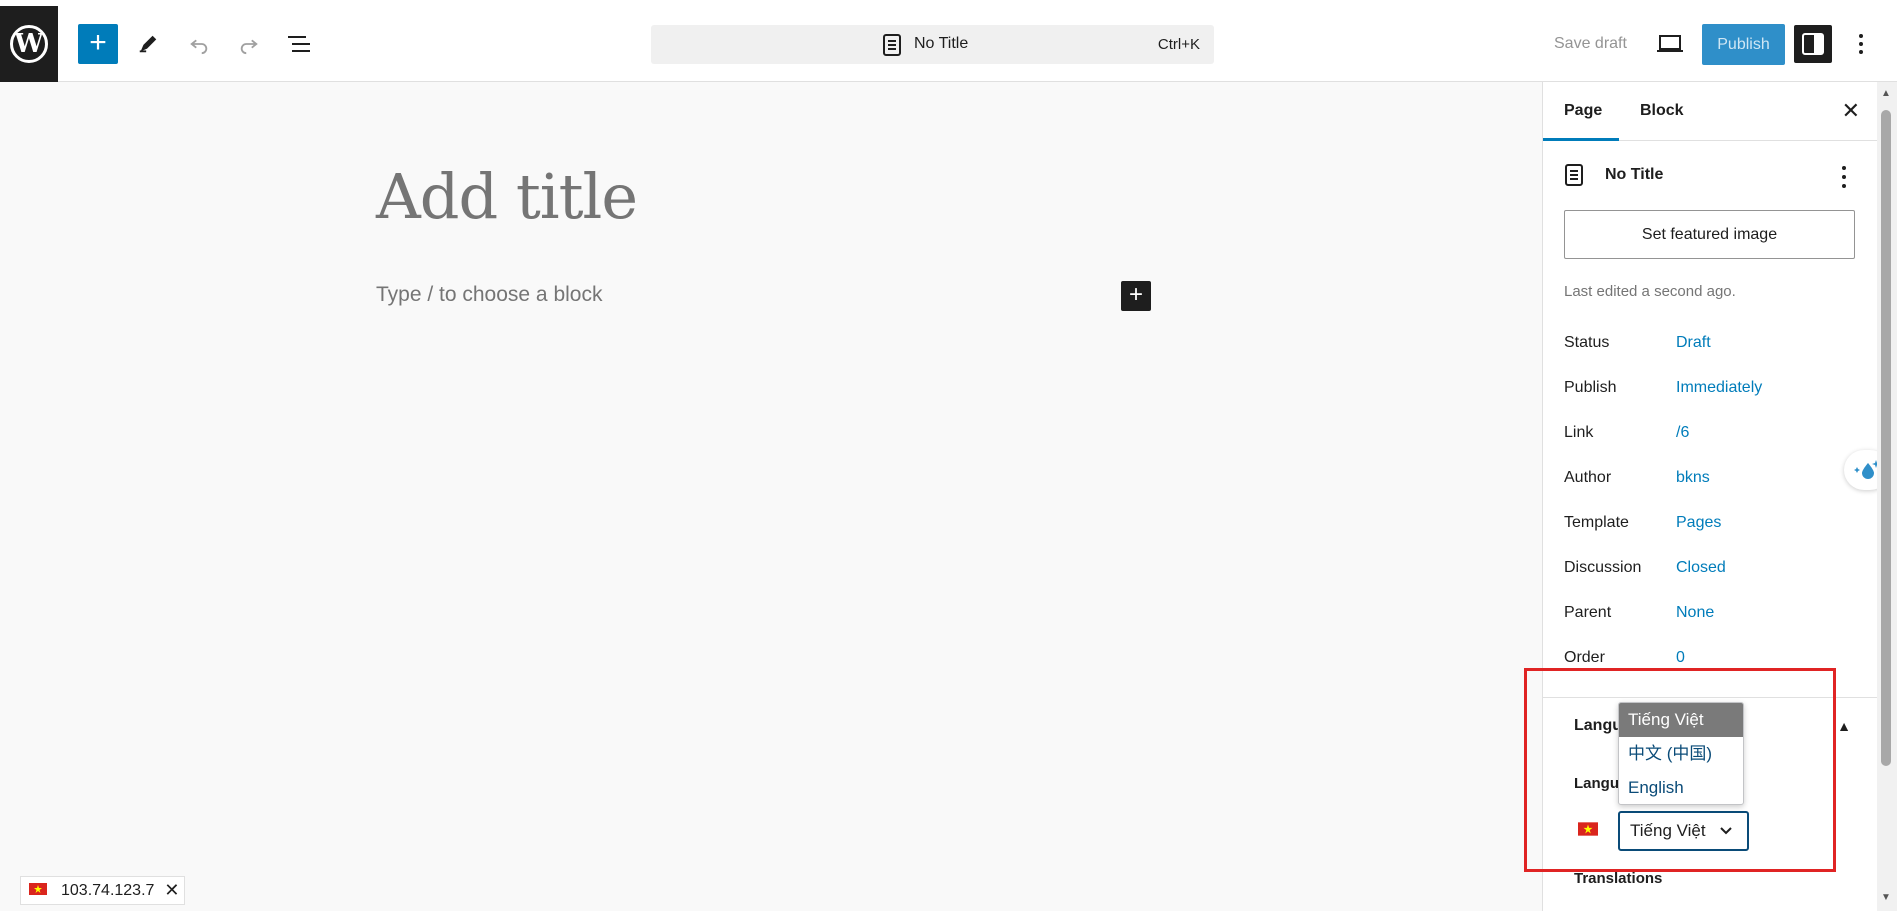  I want to click on pencil-tool-icon, so click(148, 44).